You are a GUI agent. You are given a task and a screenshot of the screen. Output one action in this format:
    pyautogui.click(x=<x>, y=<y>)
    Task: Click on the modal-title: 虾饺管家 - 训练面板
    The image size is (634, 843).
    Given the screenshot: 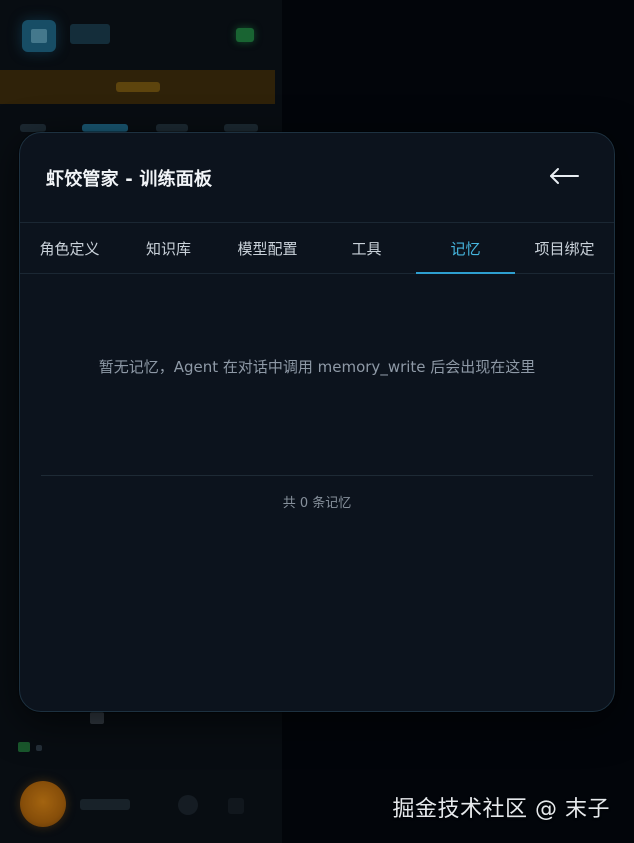 What is the action you would take?
    pyautogui.click(x=129, y=179)
    